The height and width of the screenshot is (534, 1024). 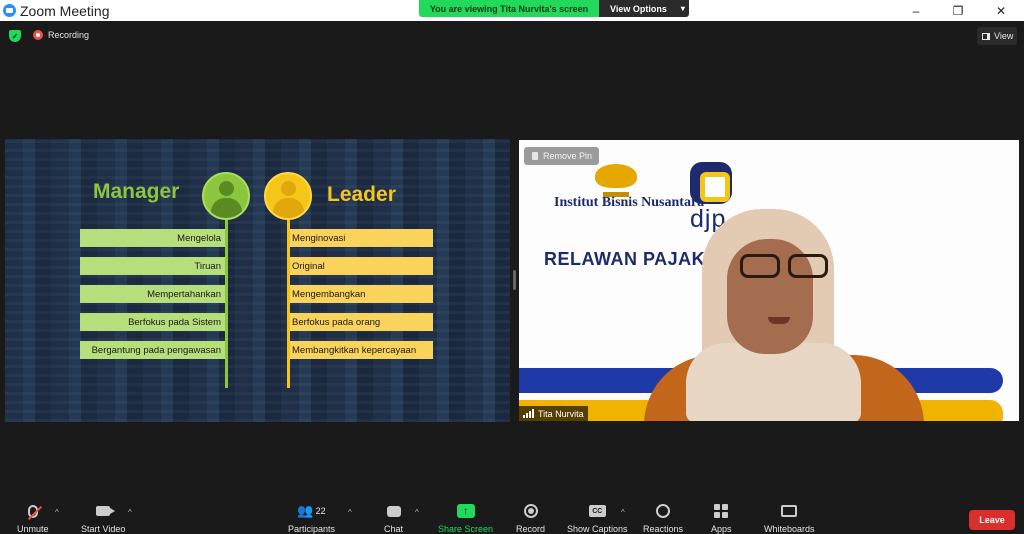 What do you see at coordinates (33, 529) in the screenshot?
I see `unmute-label: Unmute` at bounding box center [33, 529].